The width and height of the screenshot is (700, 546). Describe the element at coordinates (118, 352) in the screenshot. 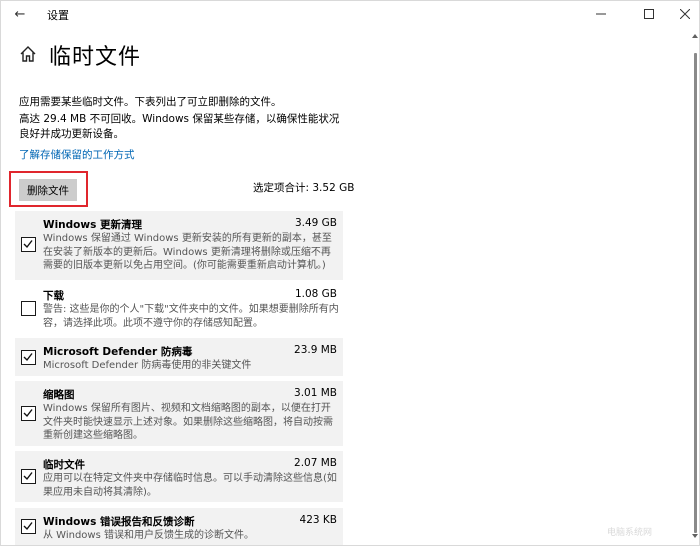

I see `item-name: Microsoft Defender 防病毒` at that location.